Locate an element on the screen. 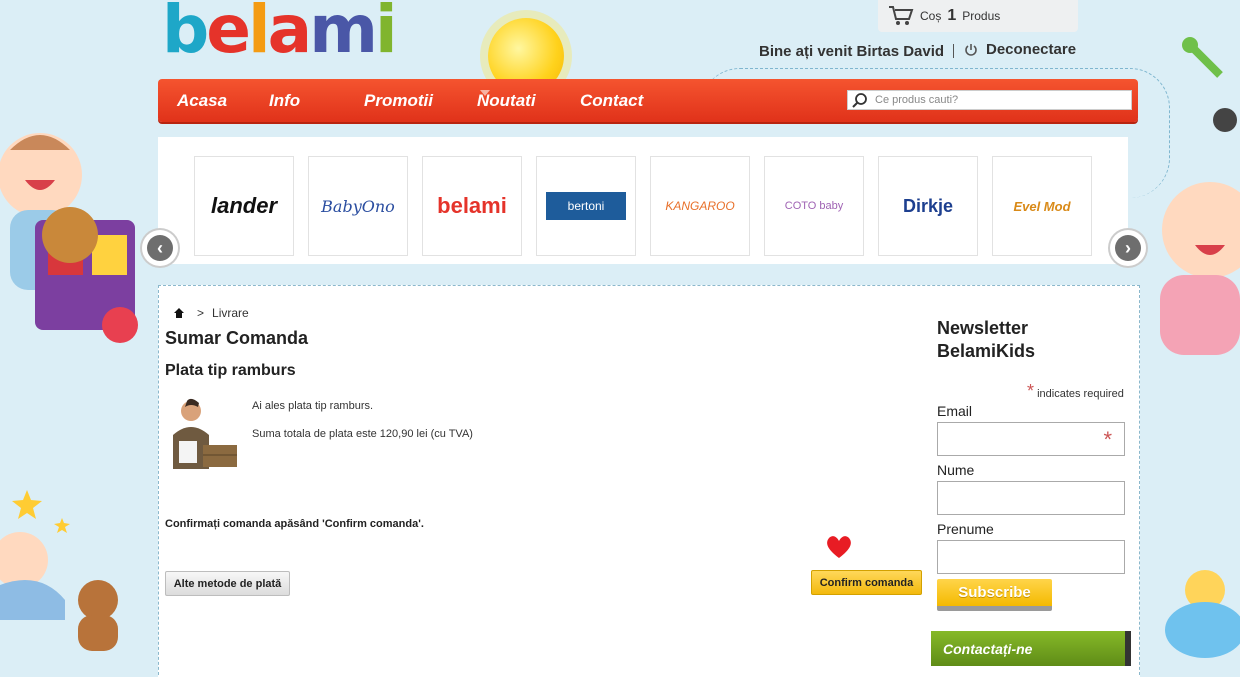 This screenshot has width=1240, height=677. logo-letter: a is located at coordinates (290, 34).